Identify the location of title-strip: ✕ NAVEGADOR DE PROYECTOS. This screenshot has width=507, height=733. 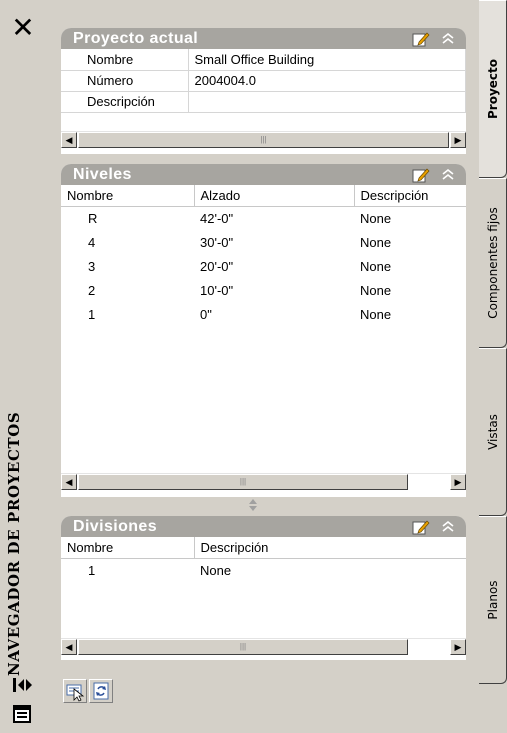
(23, 366).